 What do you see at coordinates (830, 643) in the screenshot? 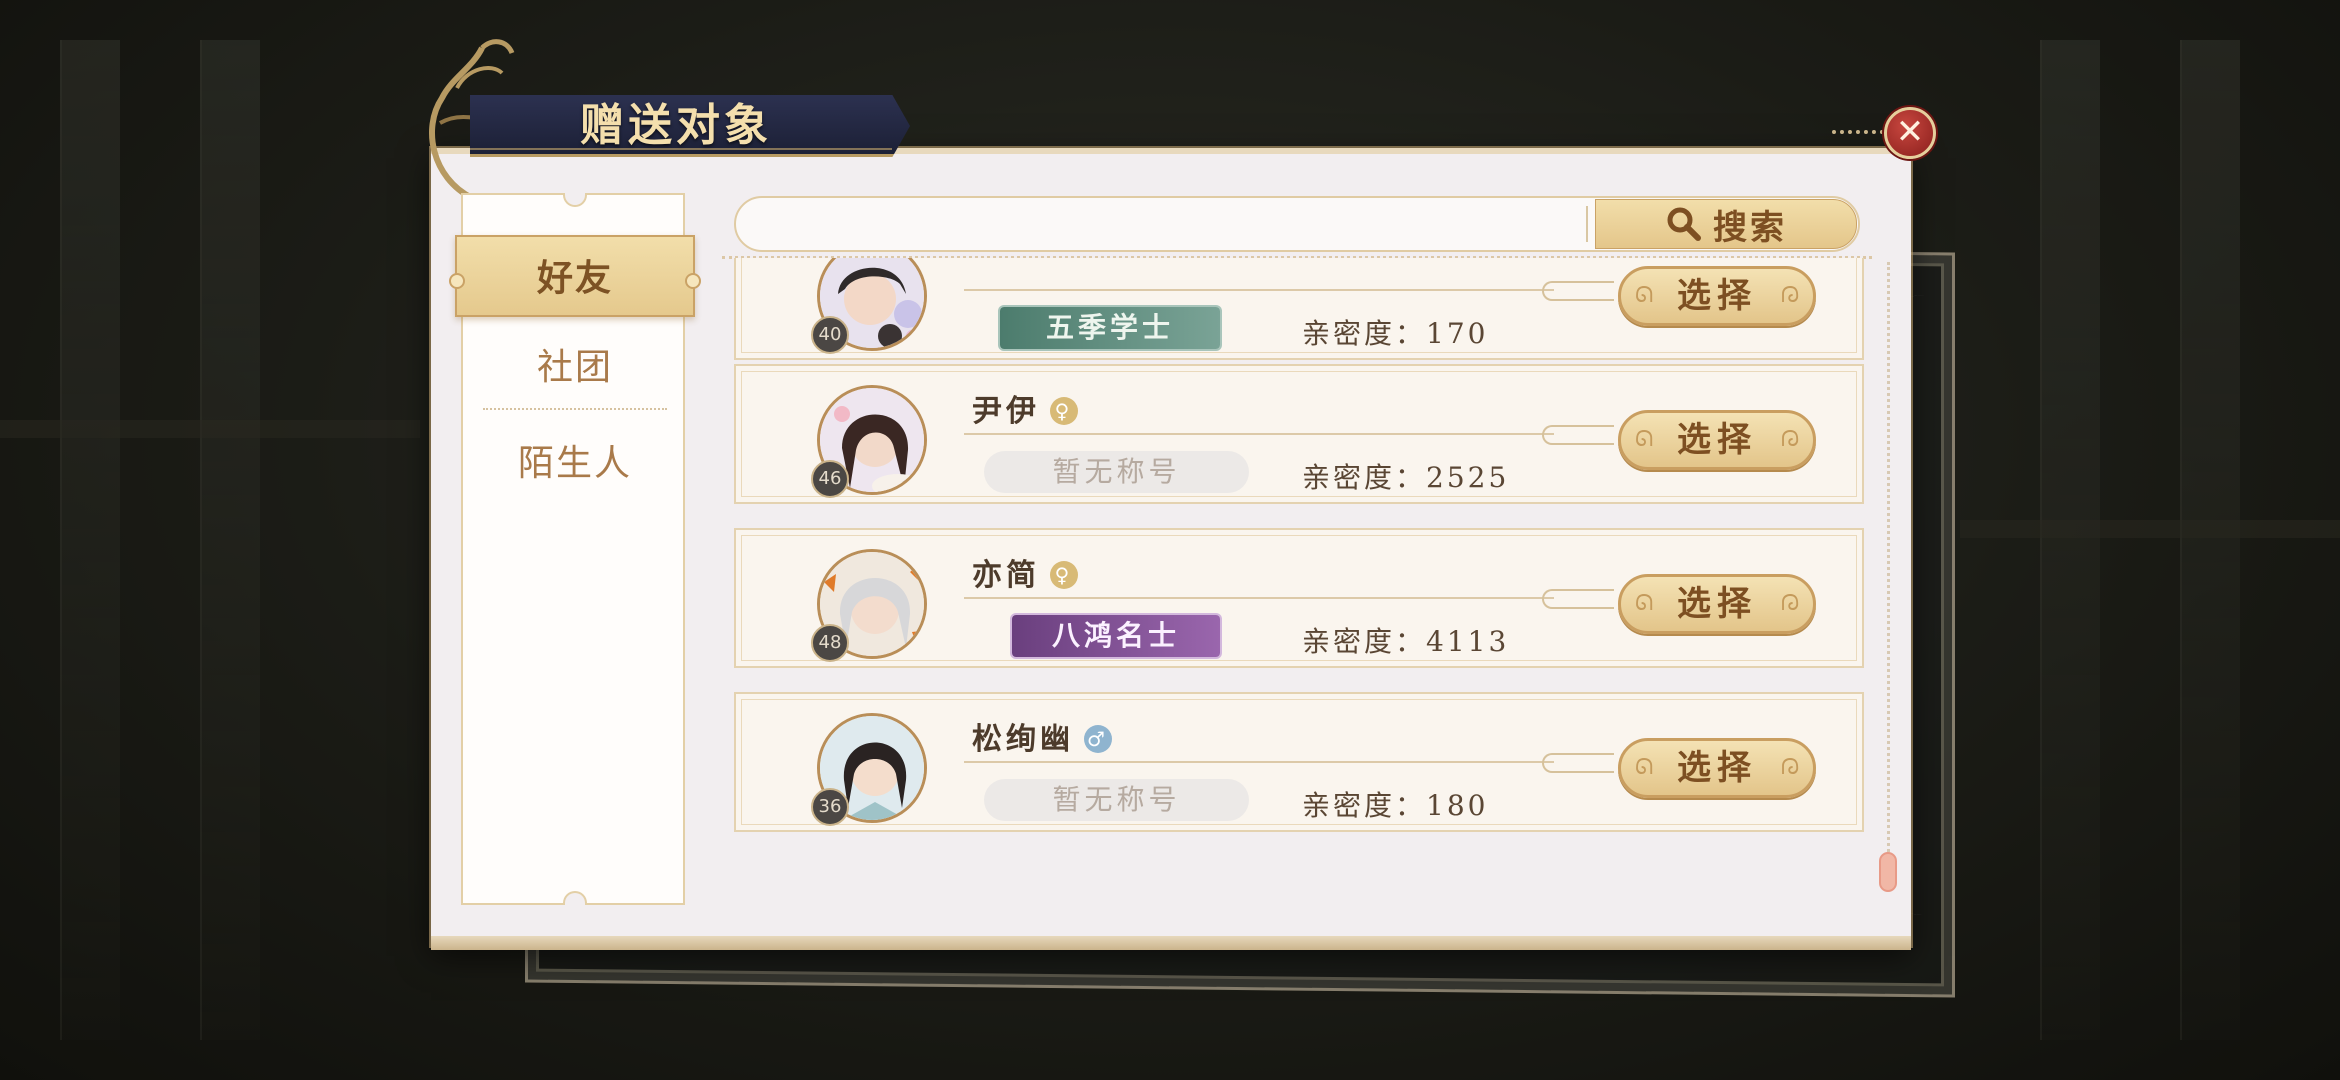
I see `level-badge: 48` at bounding box center [830, 643].